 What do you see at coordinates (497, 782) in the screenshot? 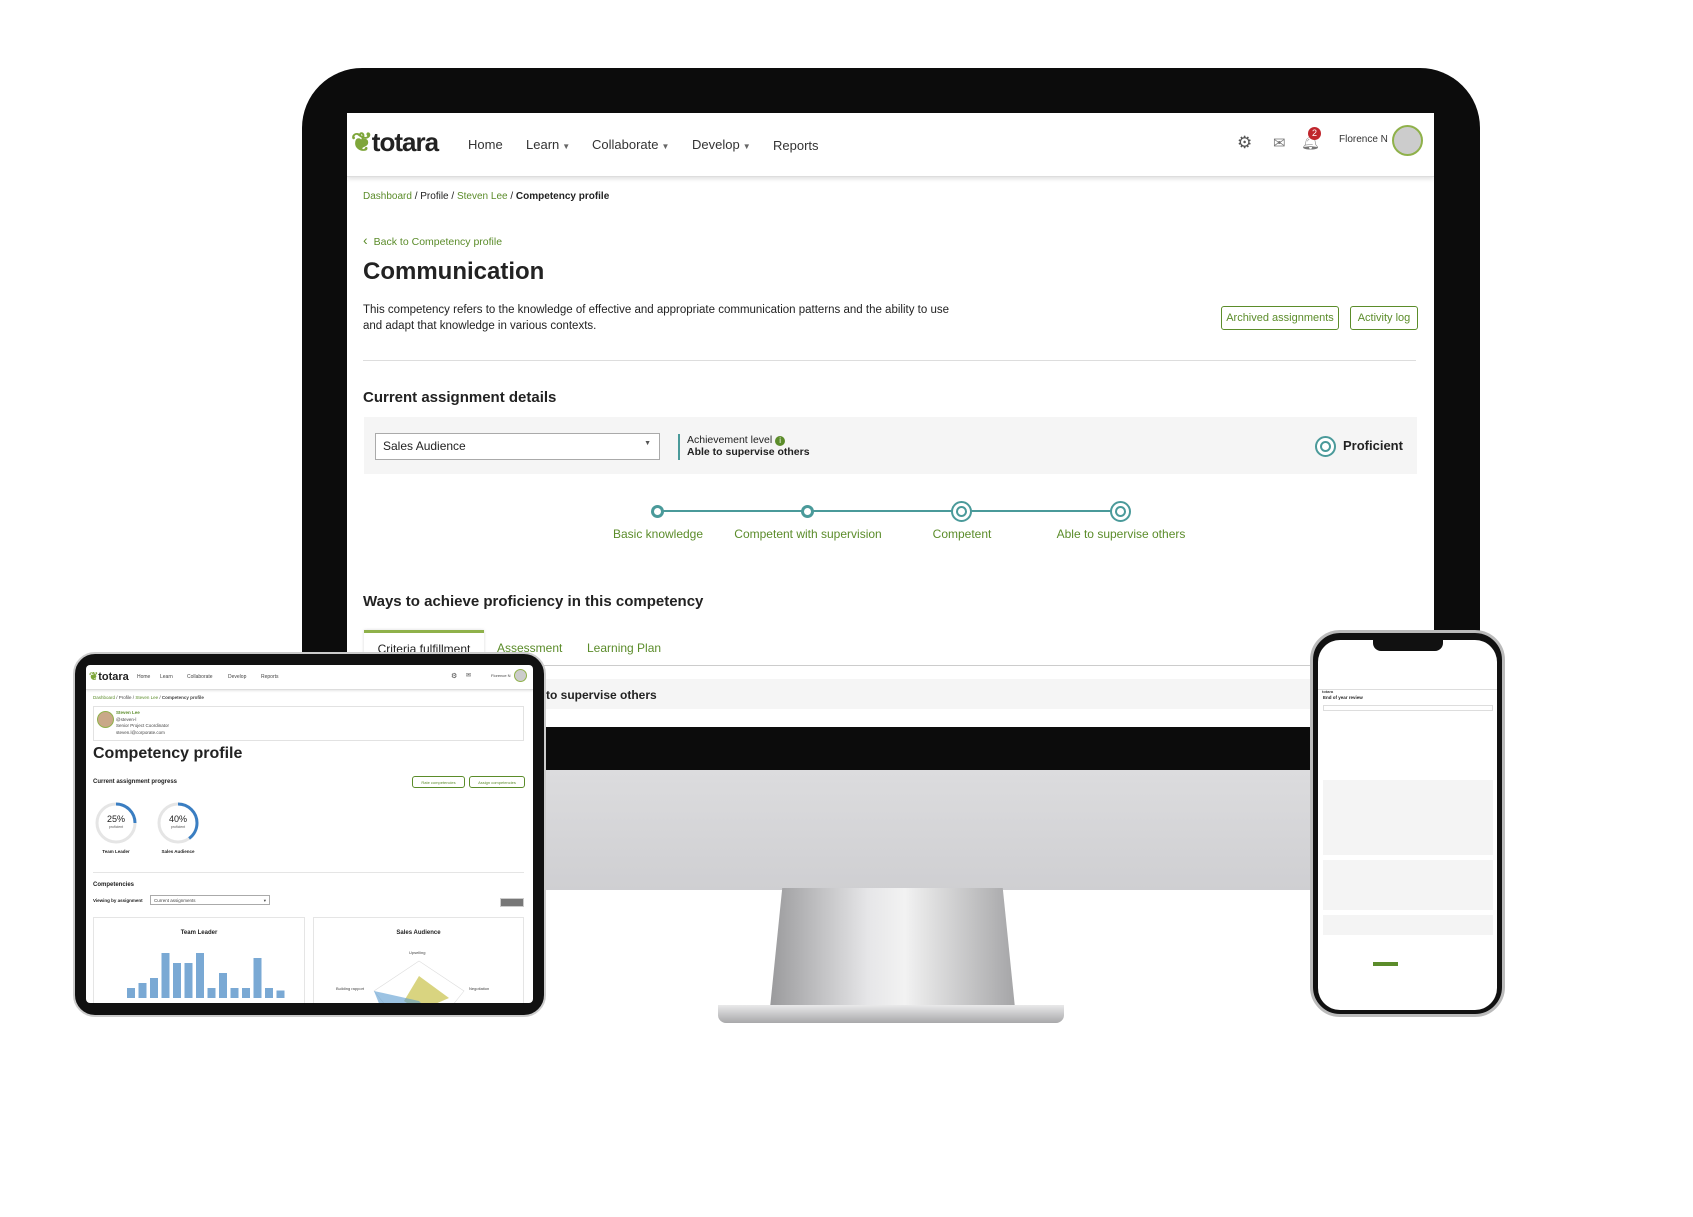
I see `assign-competencies-button: Assign competencies` at bounding box center [497, 782].